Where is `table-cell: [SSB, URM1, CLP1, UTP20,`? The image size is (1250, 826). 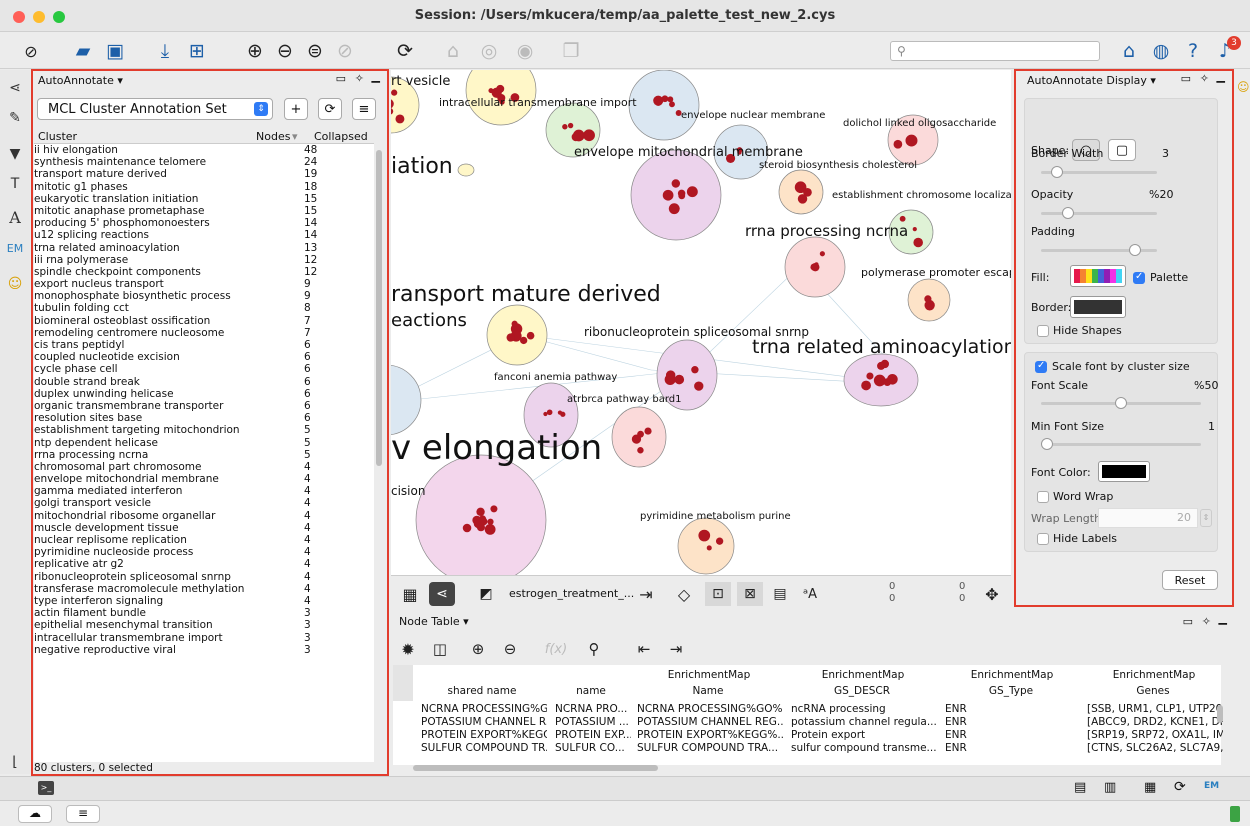
table-cell: [SSB, URM1, CLP1, UTP20, is located at coordinates (1155, 709).